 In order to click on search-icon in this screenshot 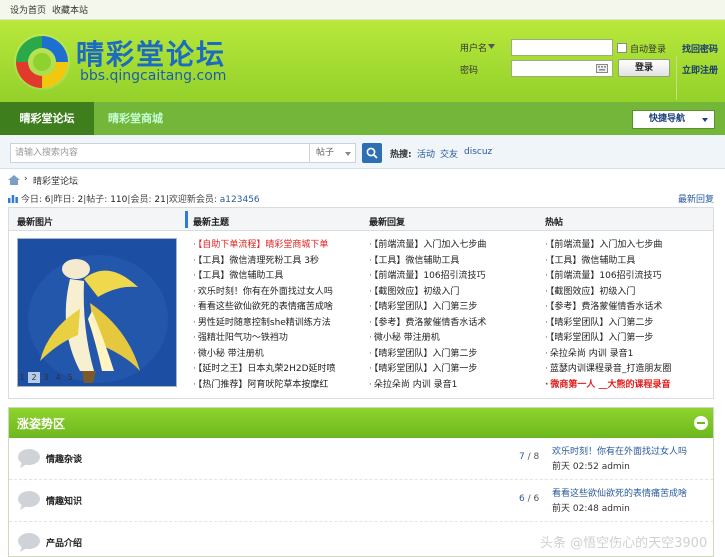, I will do `click(372, 153)`.